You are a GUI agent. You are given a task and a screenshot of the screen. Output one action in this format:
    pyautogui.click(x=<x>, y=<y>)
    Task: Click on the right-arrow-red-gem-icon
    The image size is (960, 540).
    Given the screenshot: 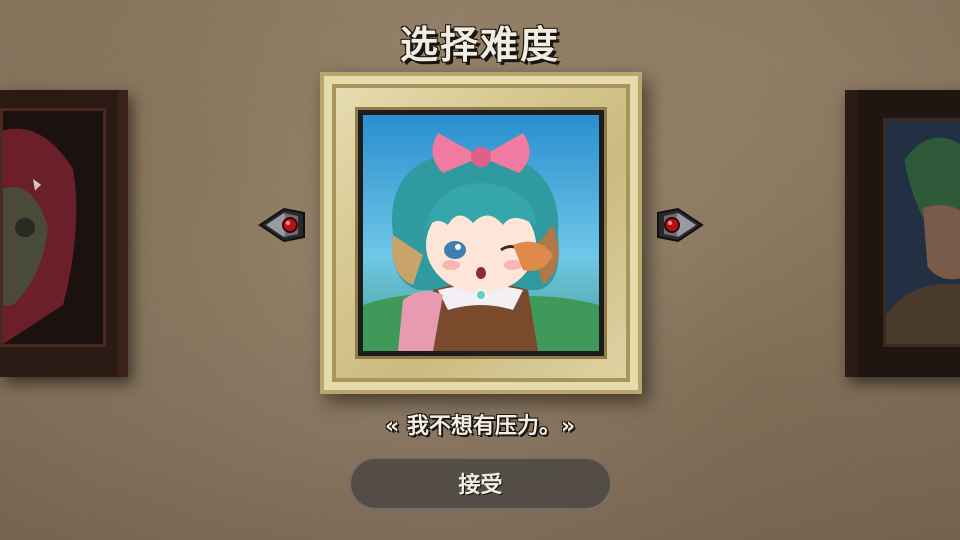 What is the action you would take?
    pyautogui.click(x=680, y=225)
    